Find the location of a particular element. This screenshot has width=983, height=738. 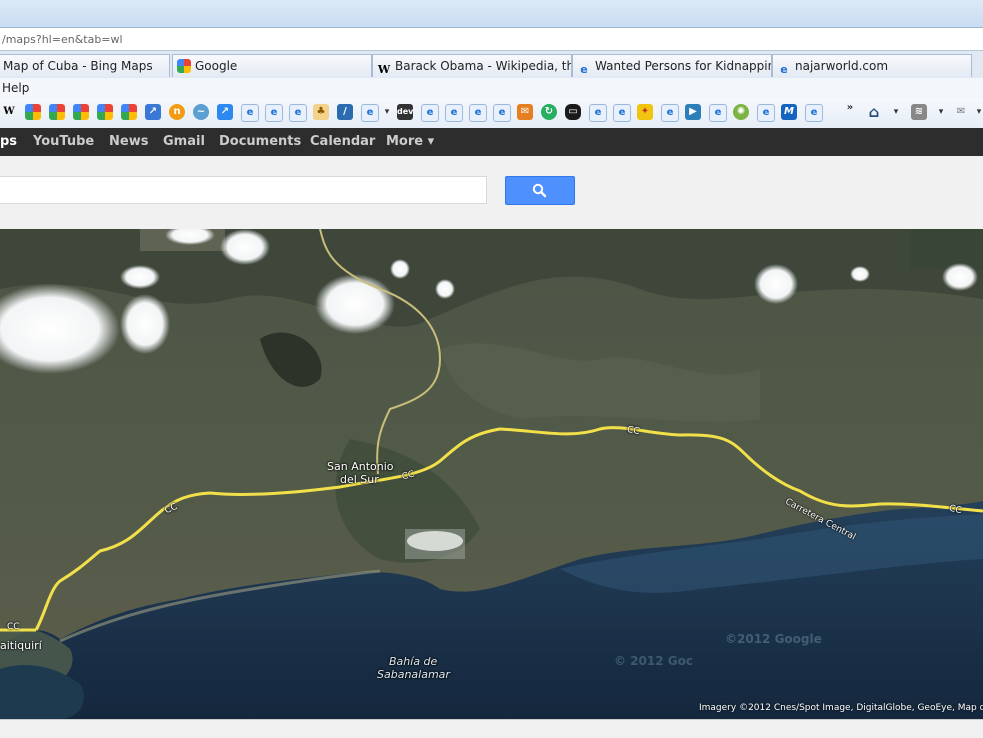

tab-bing-maps: Map of Cuba - Bing Maps is located at coordinates (85, 65).